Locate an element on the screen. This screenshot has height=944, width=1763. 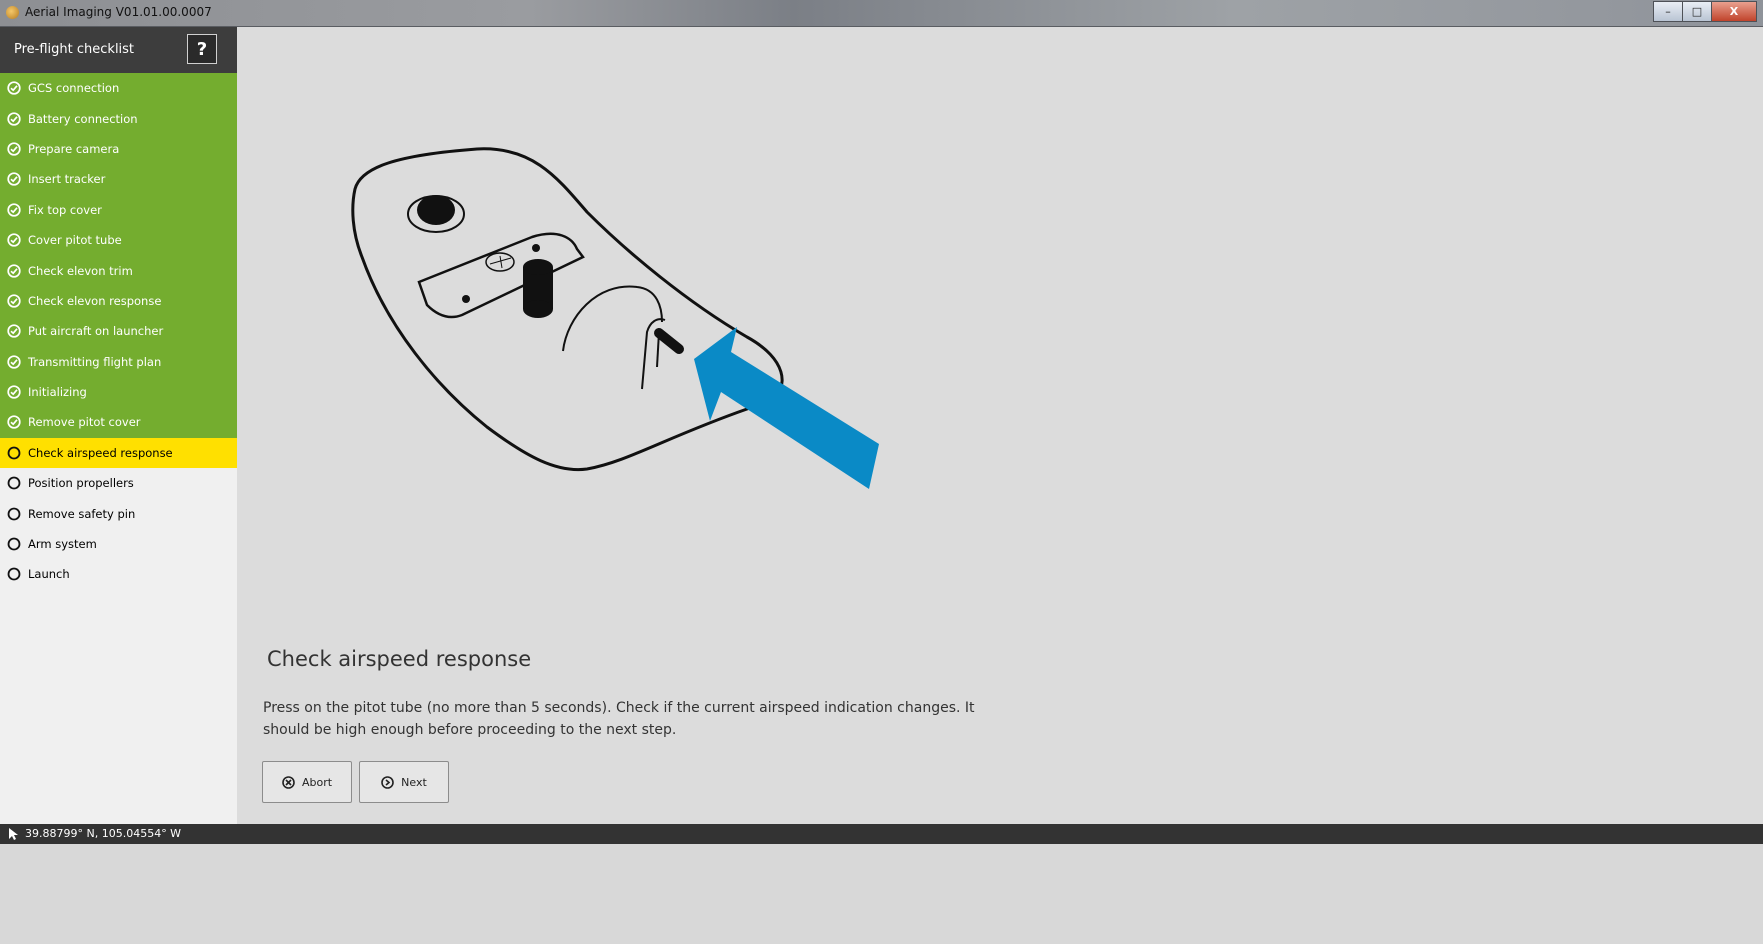
checklist-step: Check elevon trim is located at coordinates (118, 270).